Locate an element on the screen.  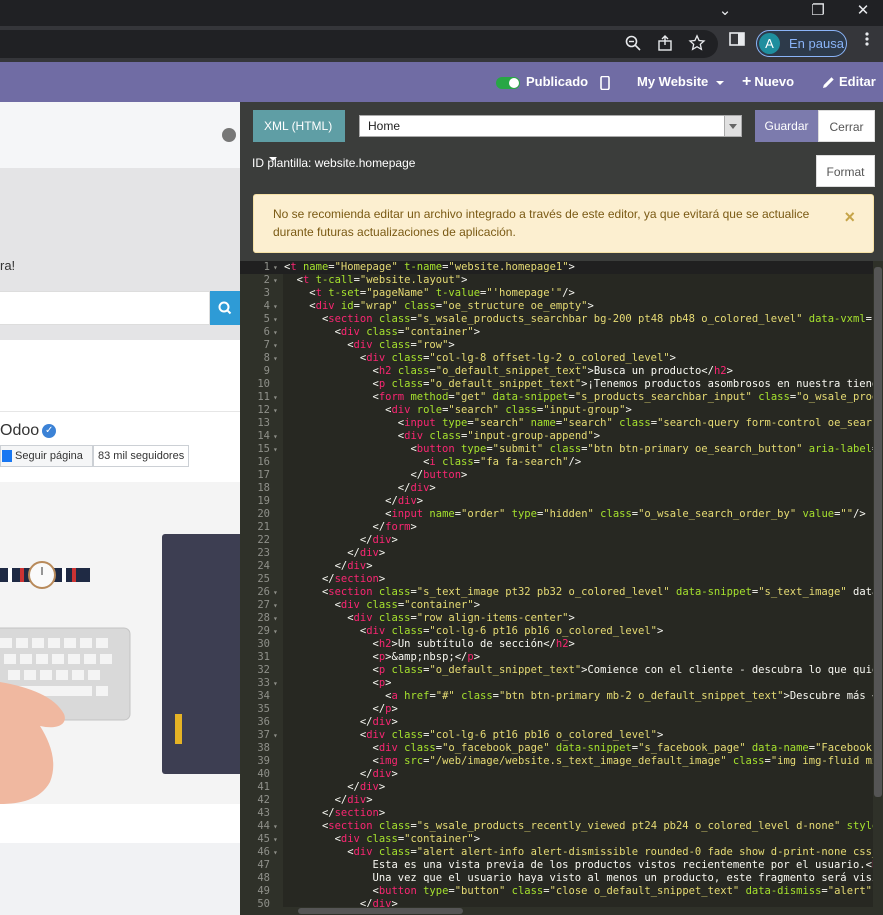
code-line: 16 <i class="fa fa-search"/> is located at coordinates (561, 462).